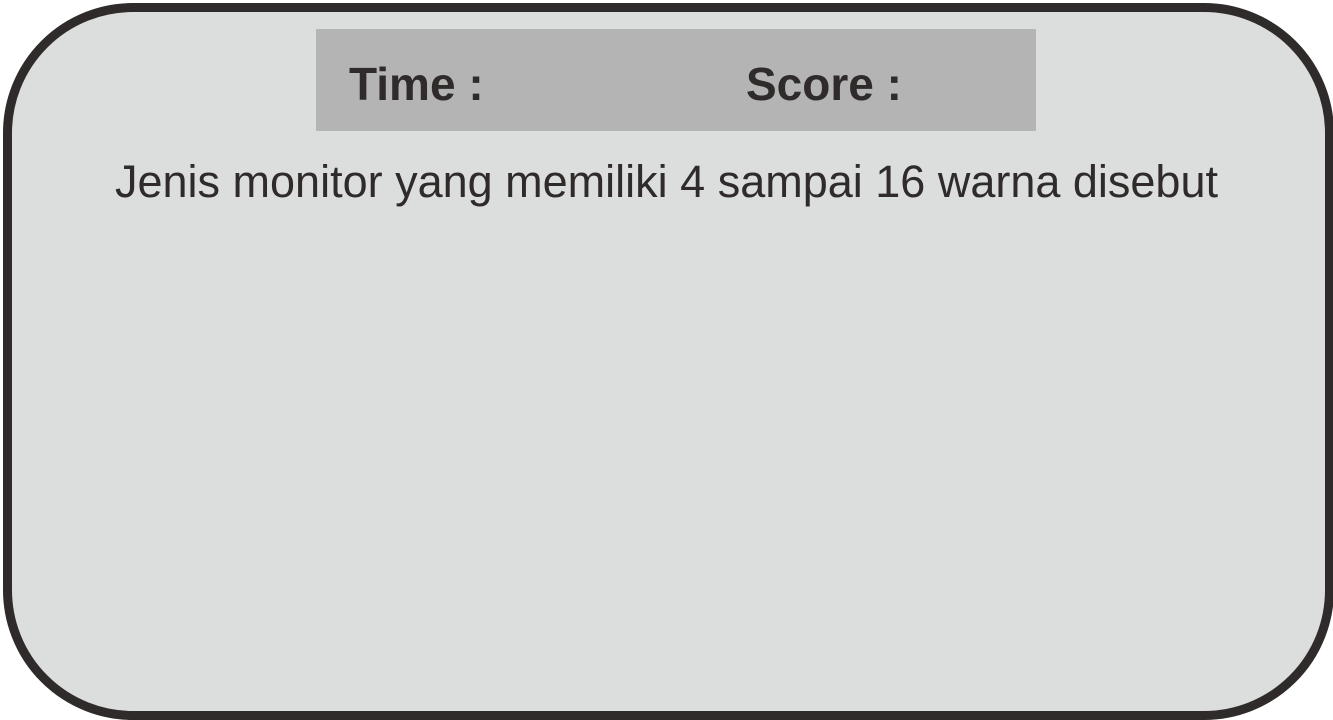  What do you see at coordinates (824, 84) in the screenshot?
I see `score-label: Score :` at bounding box center [824, 84].